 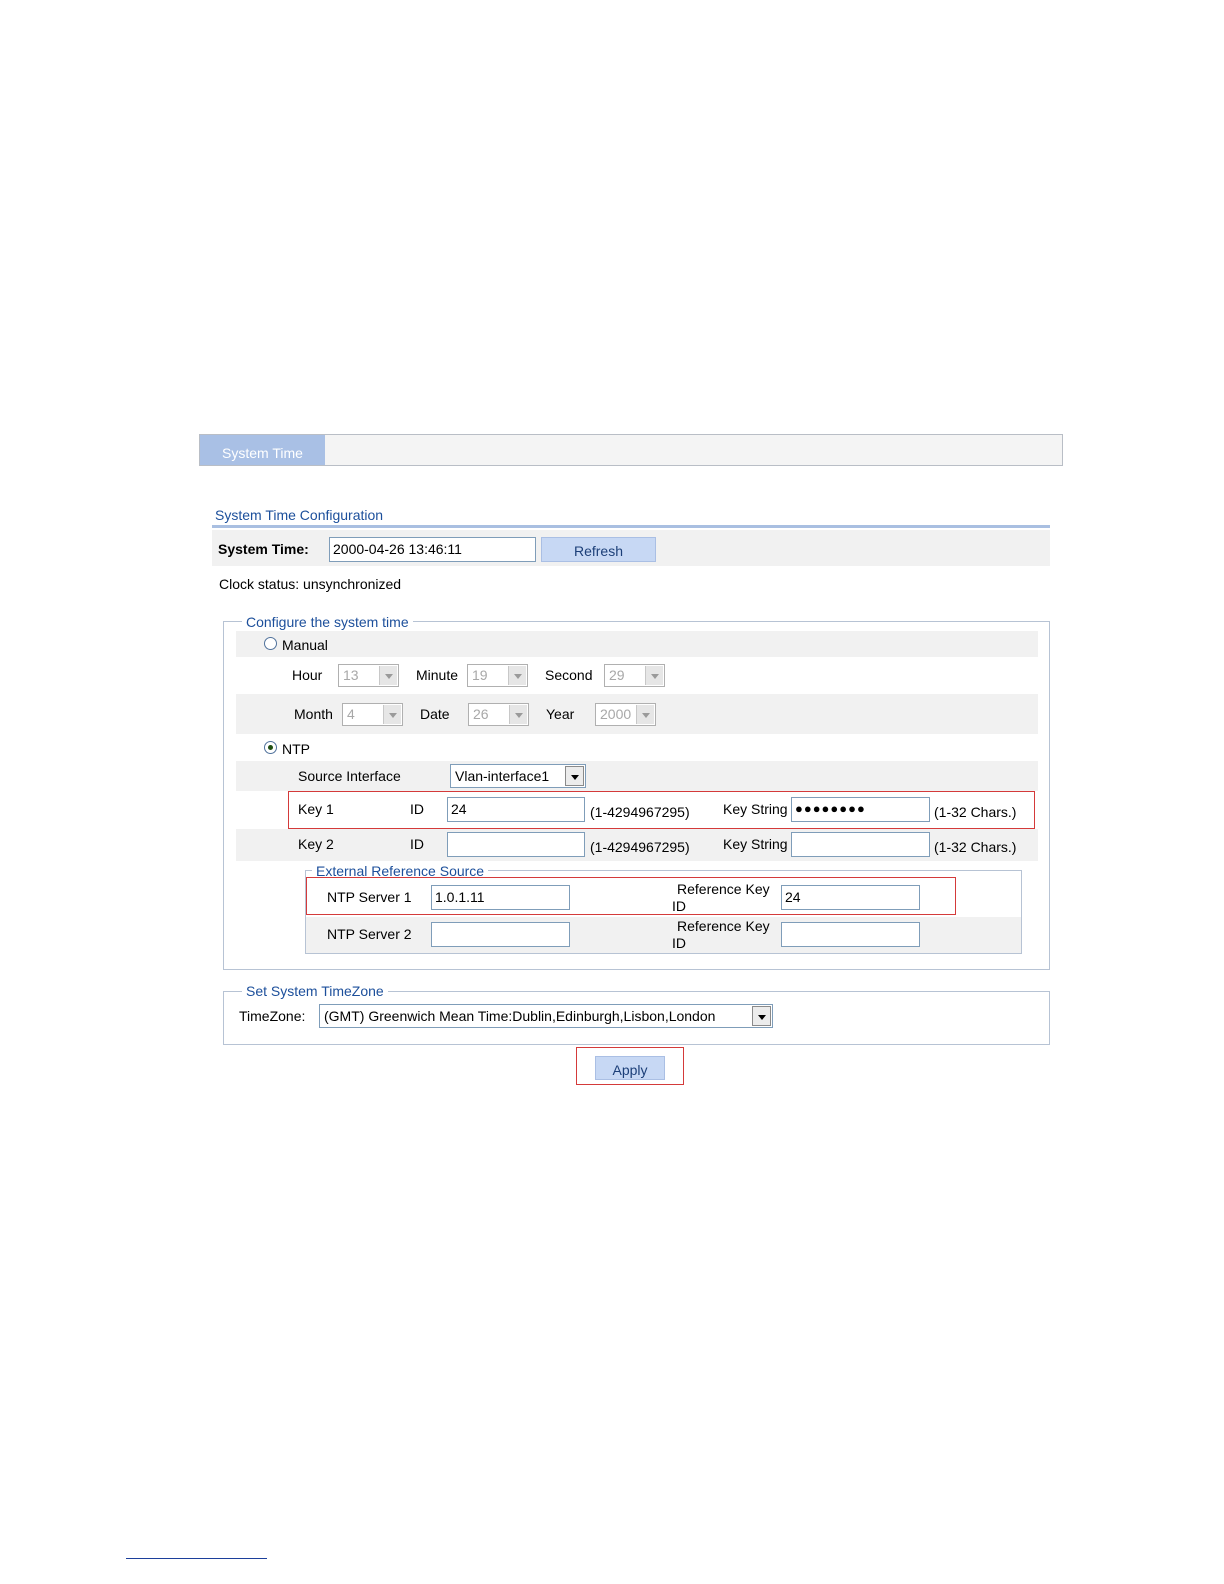 What do you see at coordinates (631, 896) in the screenshot?
I see `server1-highlight` at bounding box center [631, 896].